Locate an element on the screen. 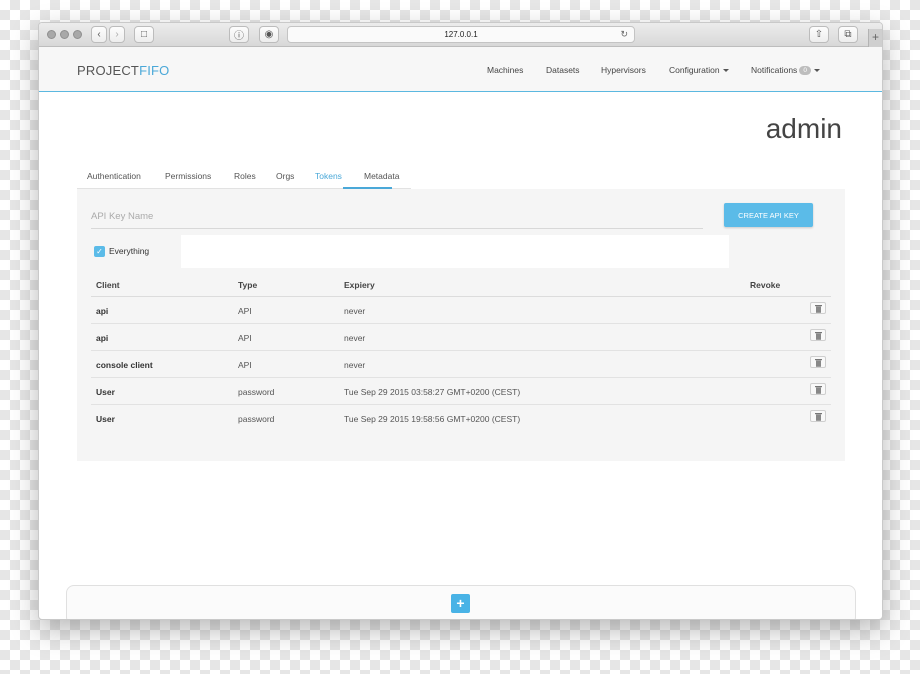 The height and width of the screenshot is (674, 920). tab-permissions: Permissions is located at coordinates (188, 176).